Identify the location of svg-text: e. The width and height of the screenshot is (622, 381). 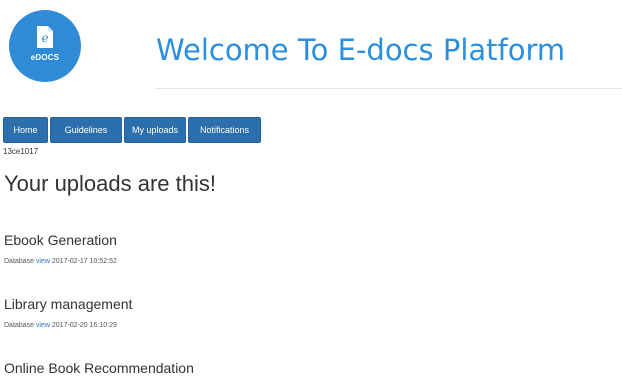
(44, 38).